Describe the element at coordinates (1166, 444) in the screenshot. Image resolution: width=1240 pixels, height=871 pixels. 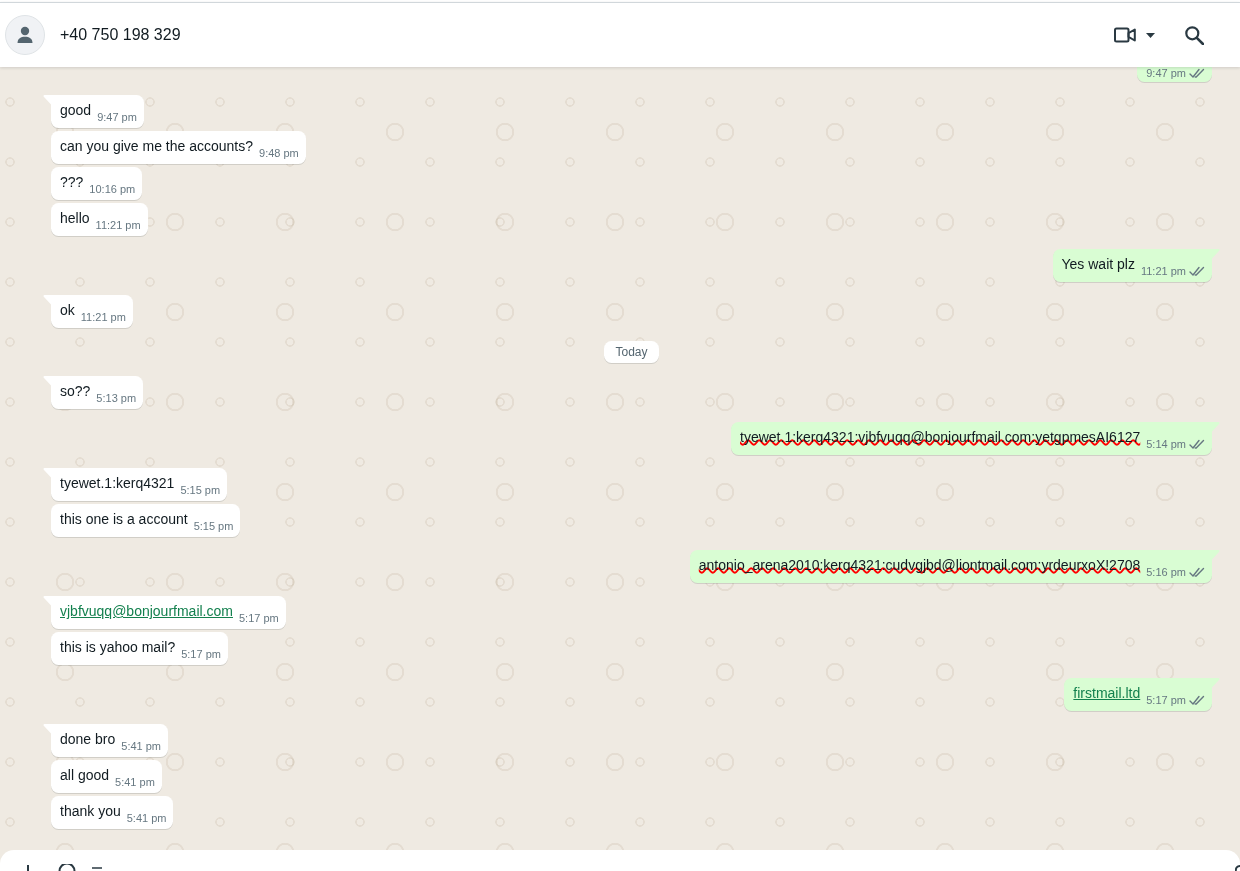
I see `message-time: 5:14 pm` at that location.